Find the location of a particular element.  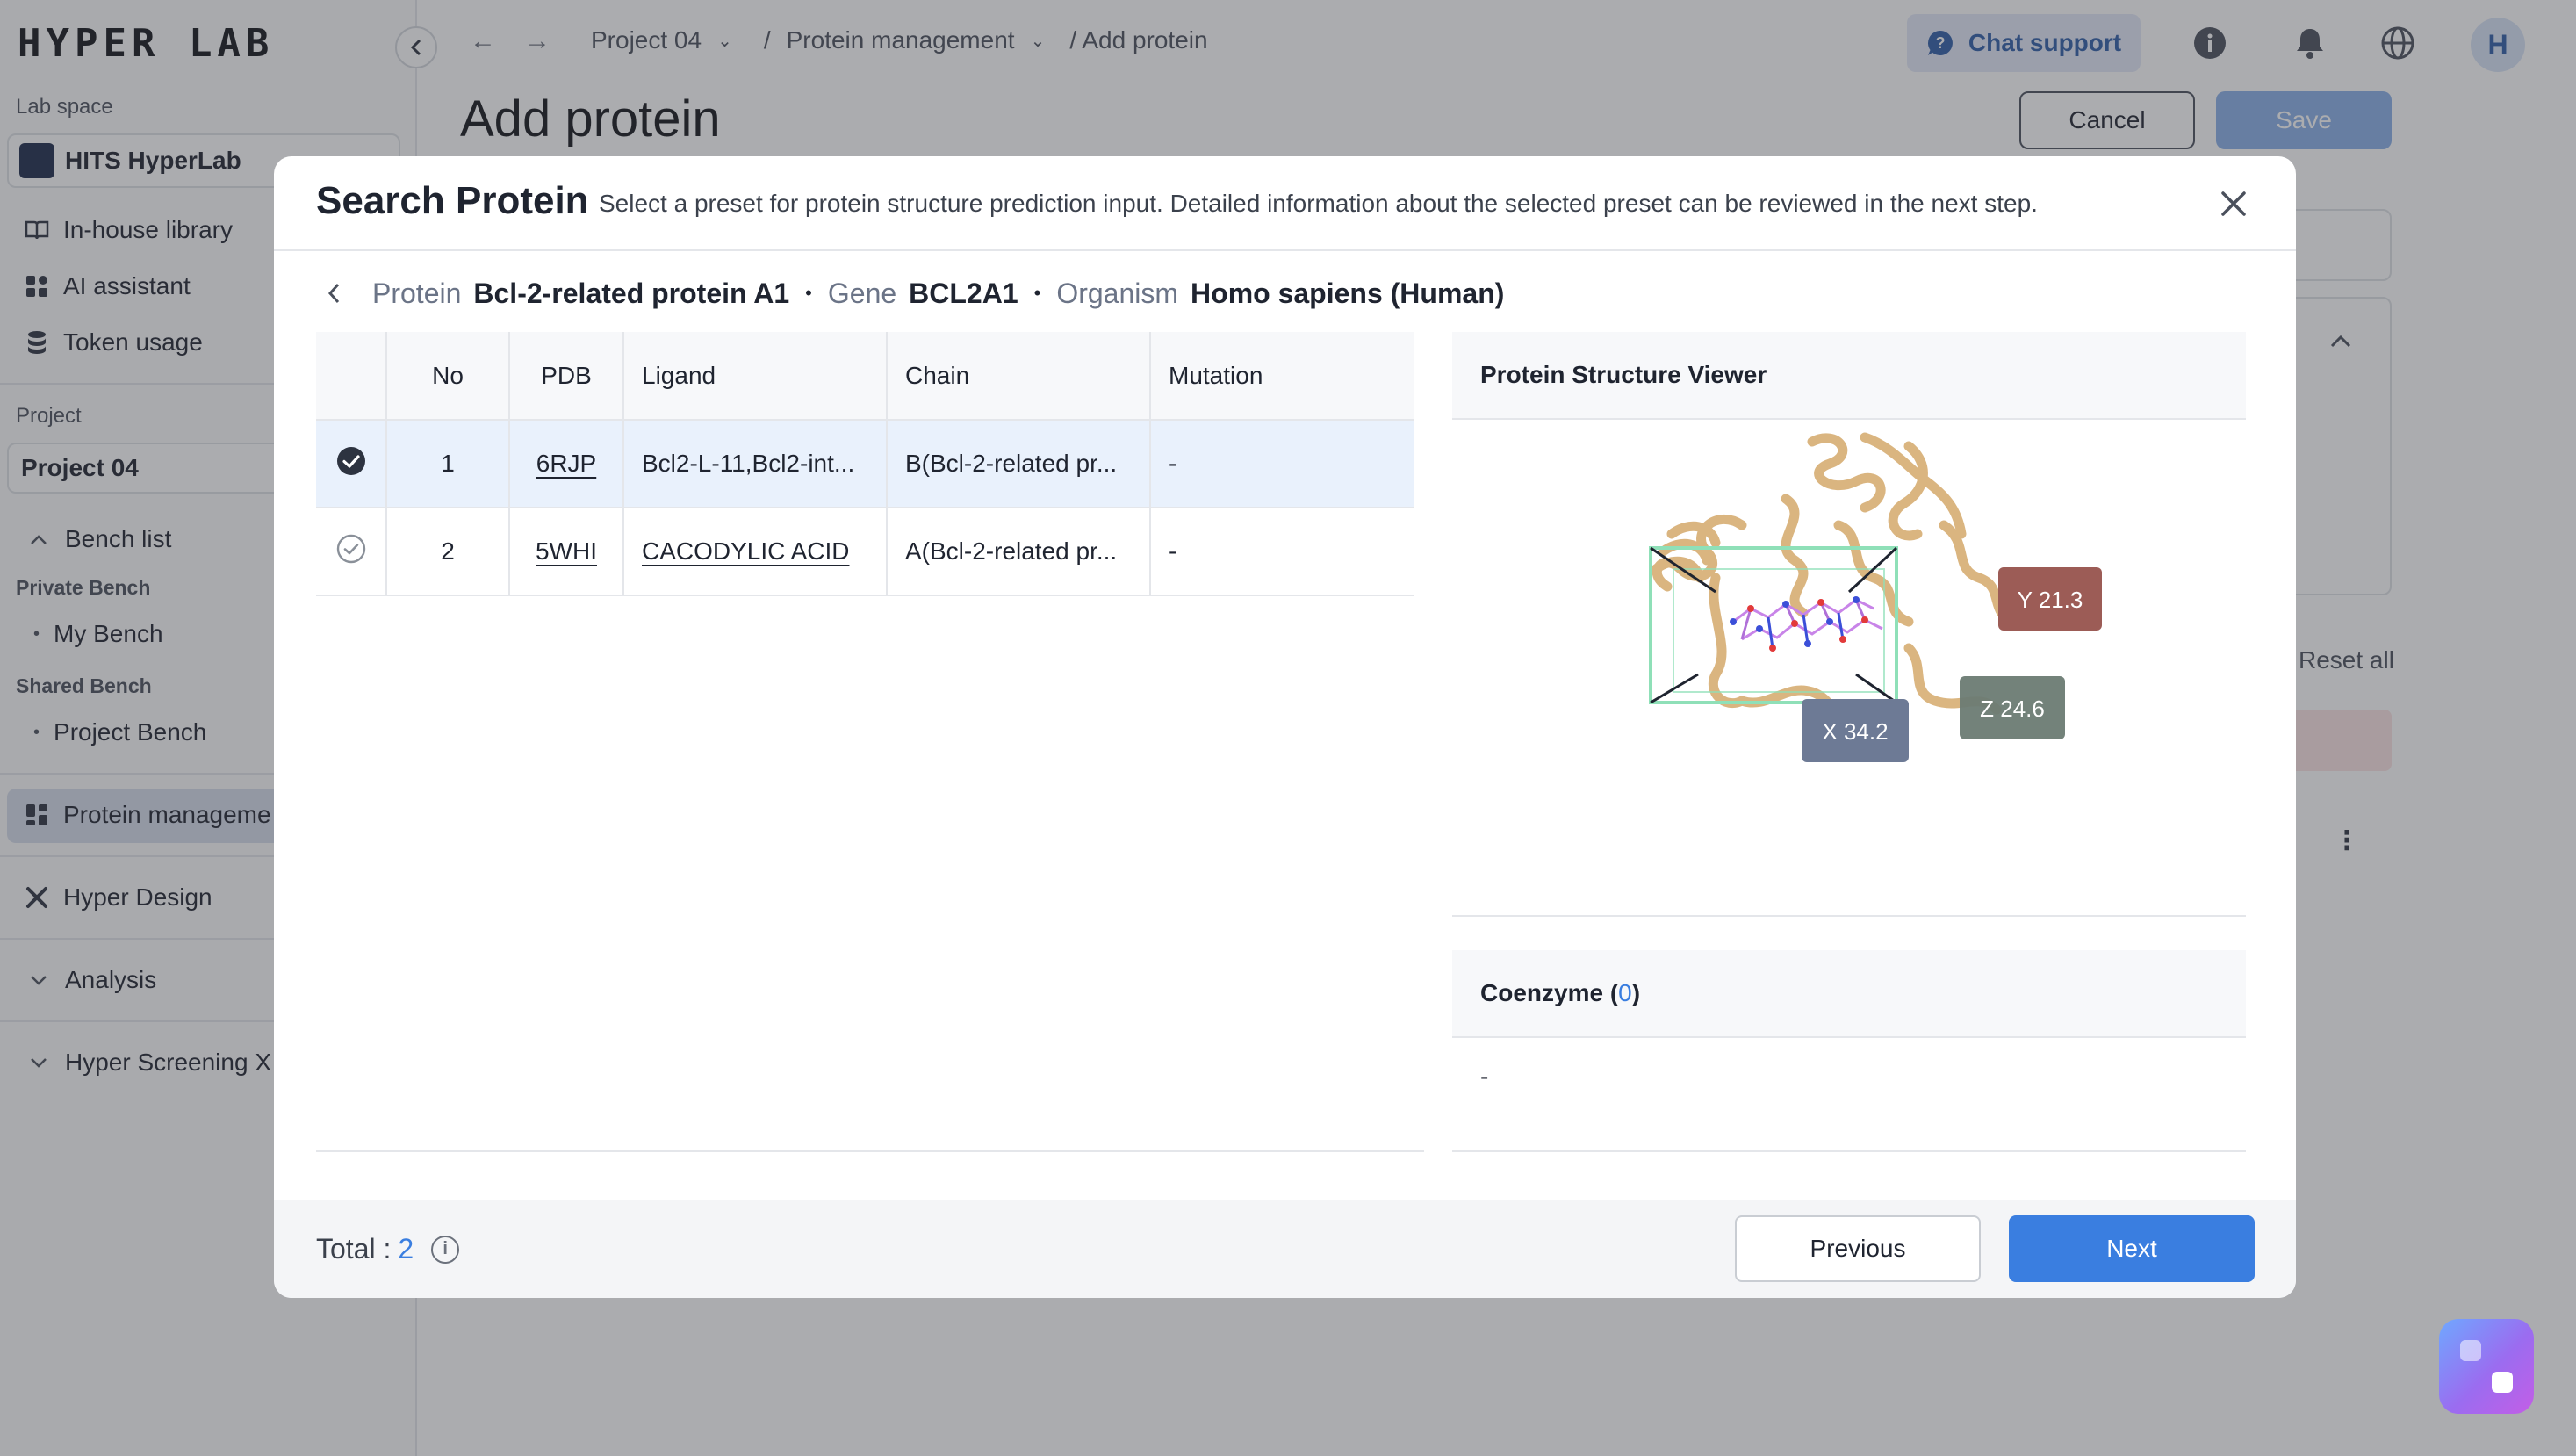

protein-ribbon is located at coordinates (1835, 578).